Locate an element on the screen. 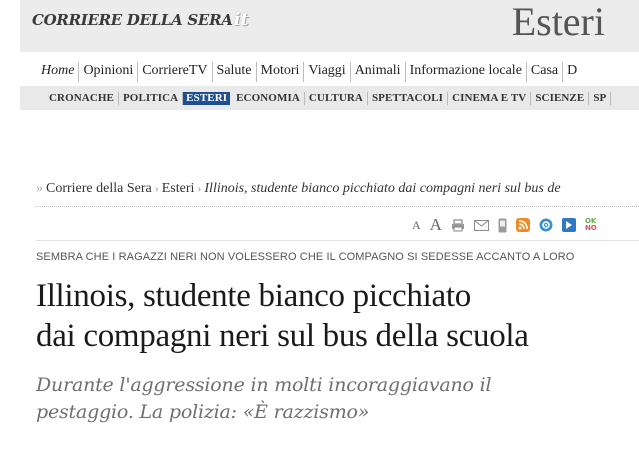 The height and width of the screenshot is (455, 639). okno-icon: OK NO is located at coordinates (591, 225).